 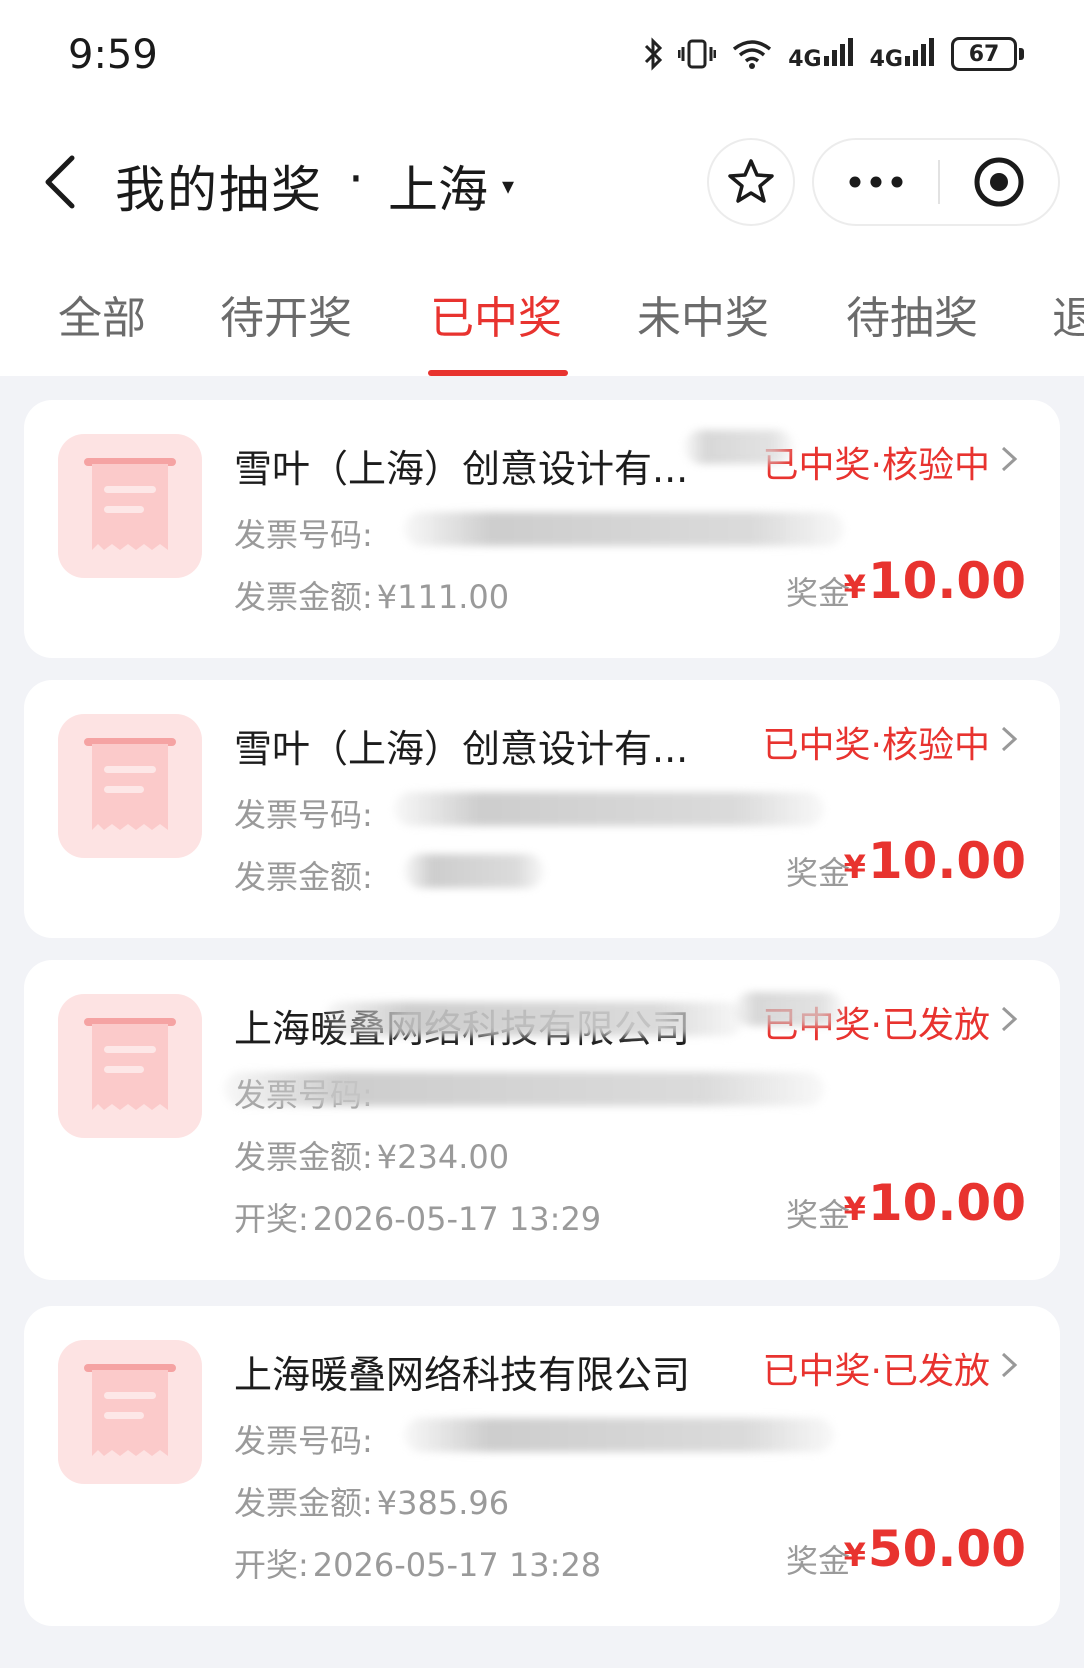 I want to click on star-icon, so click(x=751, y=181).